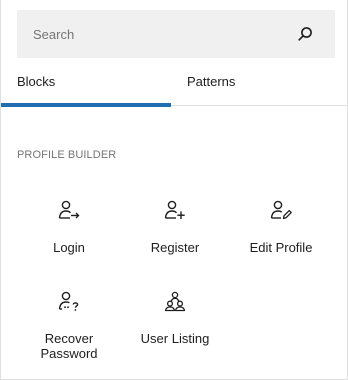  I want to click on search-box, so click(176, 34).